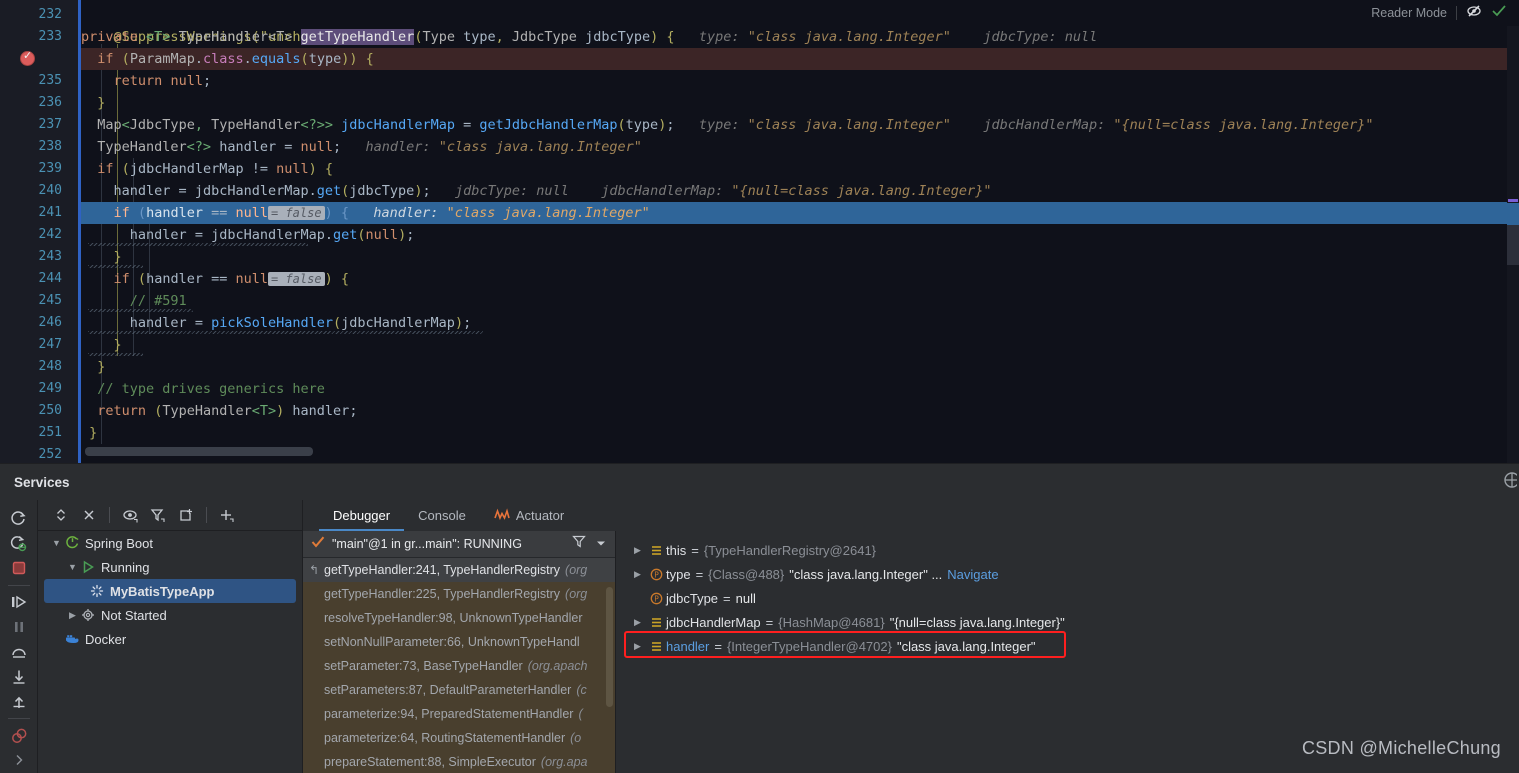 The height and width of the screenshot is (773, 1519). Describe the element at coordinates (719, 125) in the screenshot. I see `inline-hint-label: type:` at that location.